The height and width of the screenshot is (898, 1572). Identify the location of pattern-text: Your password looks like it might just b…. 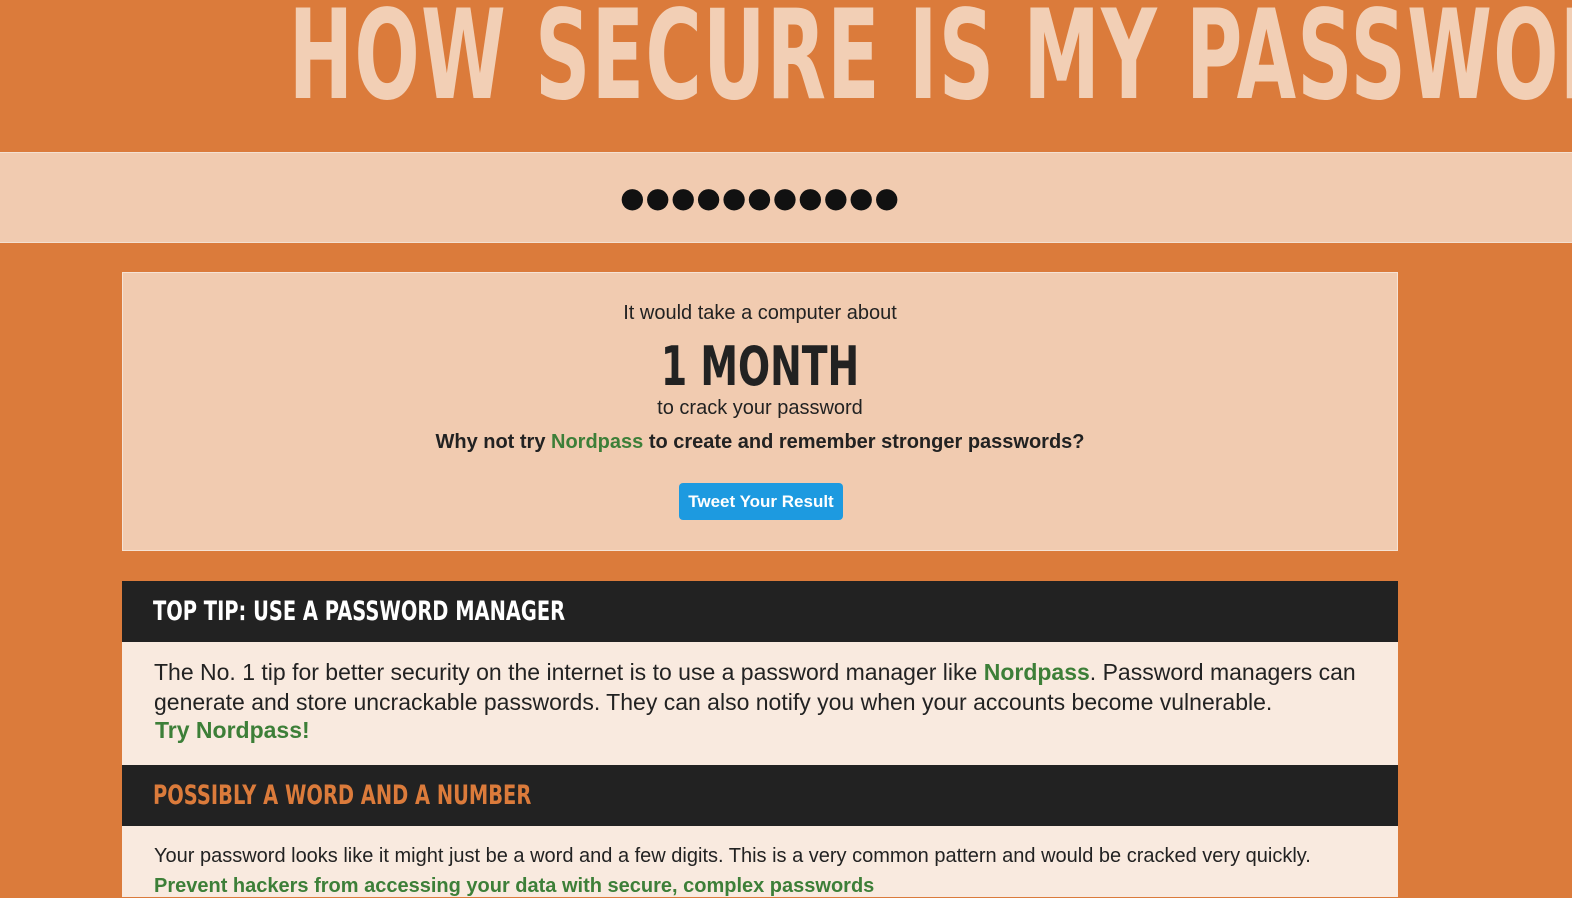
(732, 856).